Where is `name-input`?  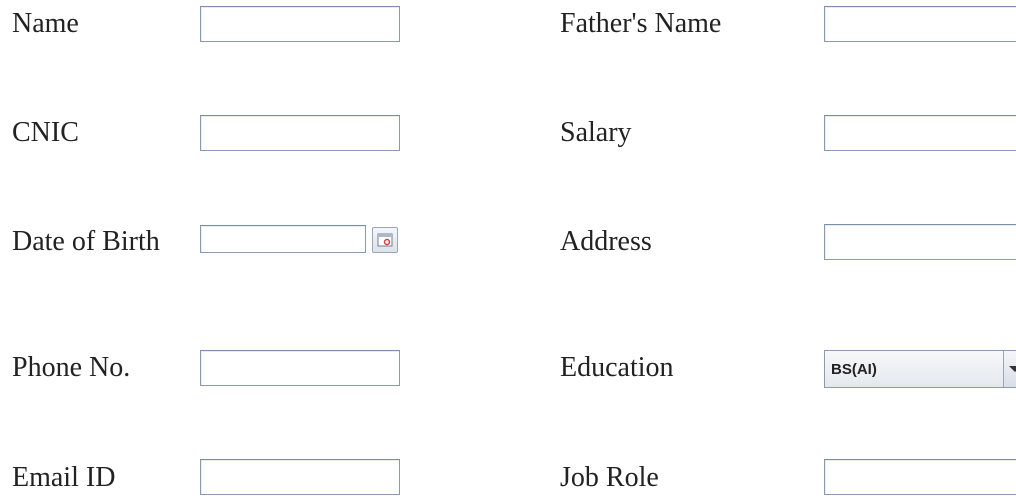 name-input is located at coordinates (300, 24).